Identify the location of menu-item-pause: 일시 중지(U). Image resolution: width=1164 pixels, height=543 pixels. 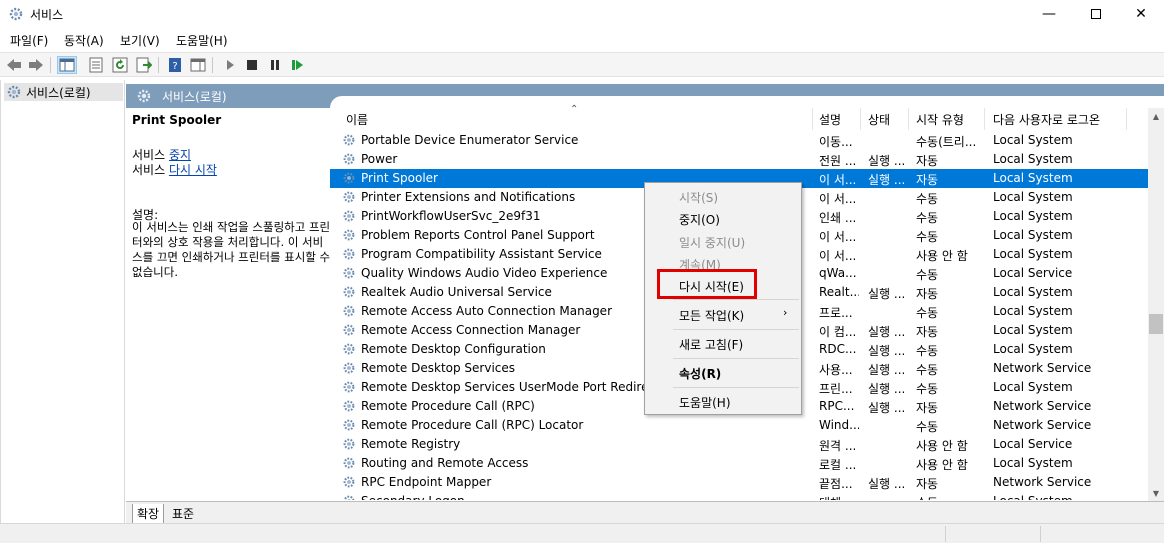
(712, 242).